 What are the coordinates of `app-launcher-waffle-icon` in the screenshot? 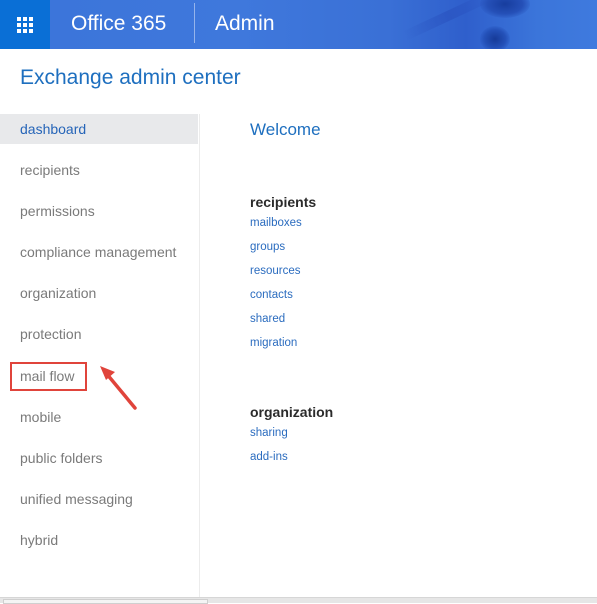 It's located at (25, 24).